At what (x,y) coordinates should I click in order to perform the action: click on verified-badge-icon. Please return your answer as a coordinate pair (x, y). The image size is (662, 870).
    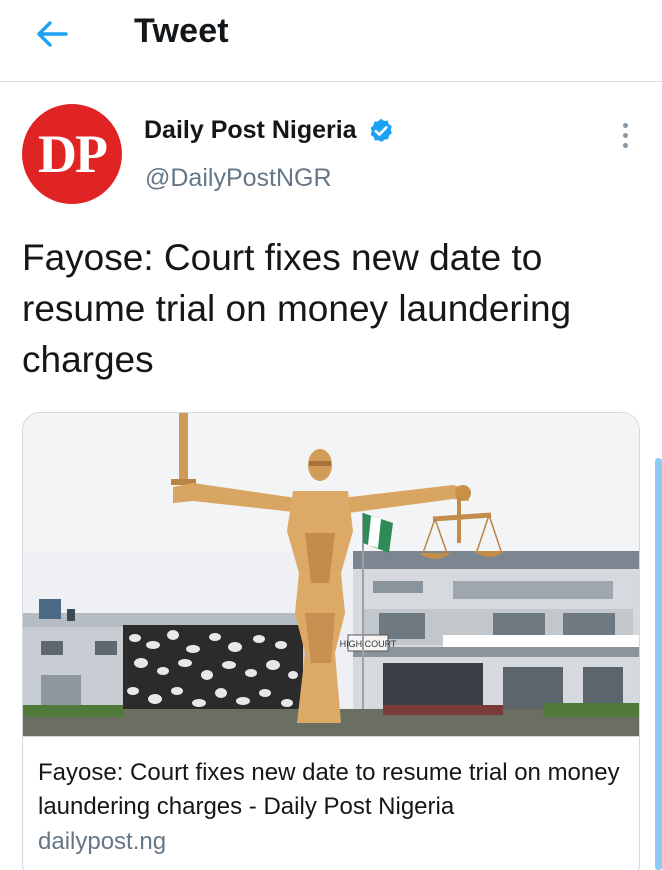
    Looking at the image, I should click on (381, 130).